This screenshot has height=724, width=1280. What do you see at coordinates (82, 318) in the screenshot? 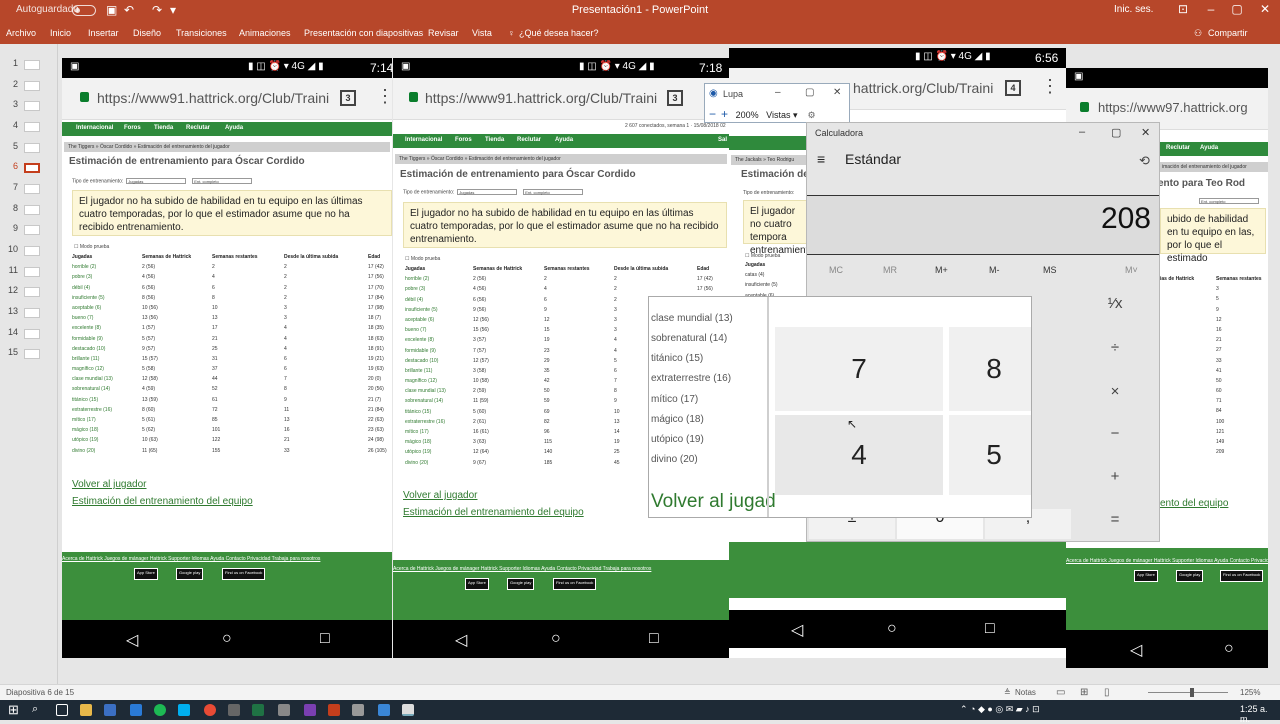
I see `table-cell: bueno (7)` at bounding box center [82, 318].